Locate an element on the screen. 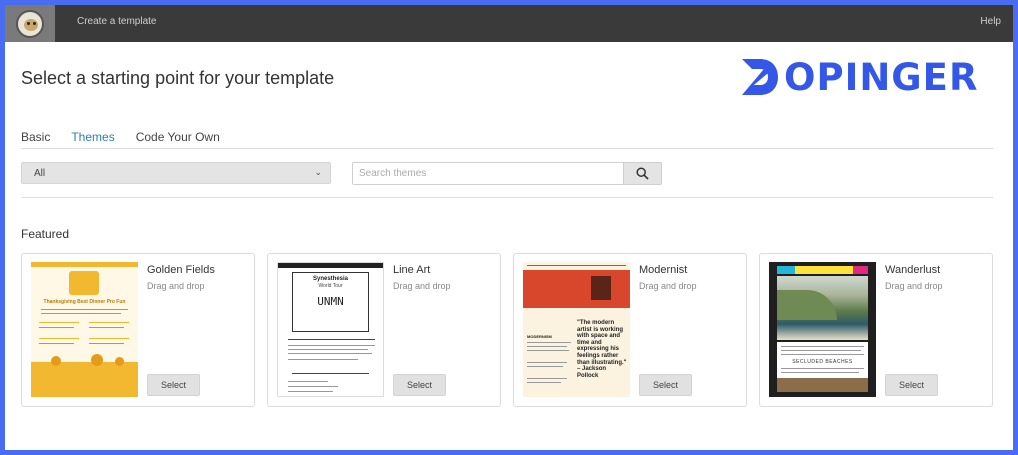 The image size is (1018, 455). select-wanderlust-button: Select is located at coordinates (911, 385).